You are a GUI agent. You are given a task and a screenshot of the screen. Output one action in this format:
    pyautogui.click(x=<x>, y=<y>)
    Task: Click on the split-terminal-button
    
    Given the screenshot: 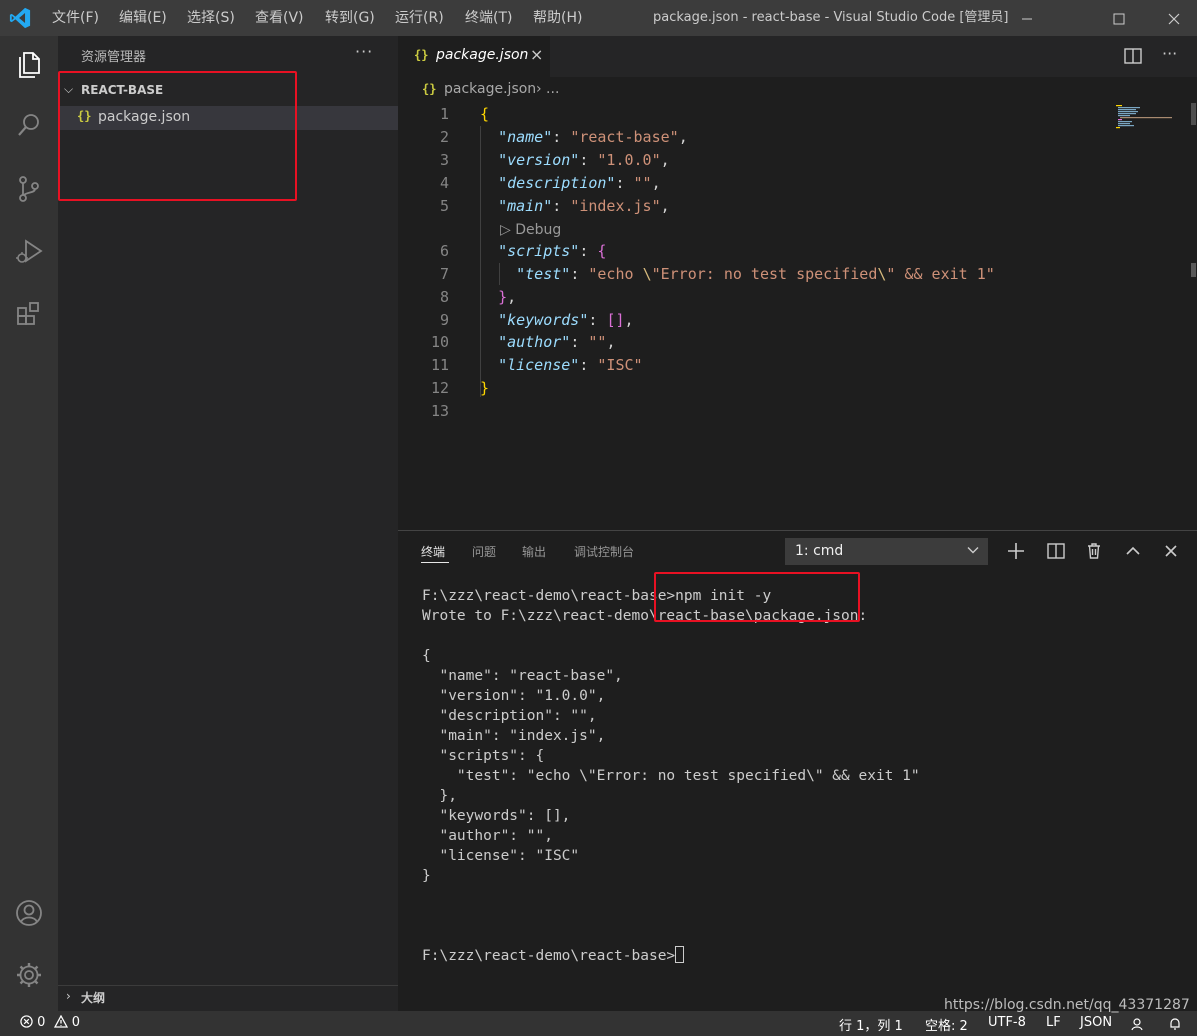 What is the action you would take?
    pyautogui.click(x=1056, y=551)
    